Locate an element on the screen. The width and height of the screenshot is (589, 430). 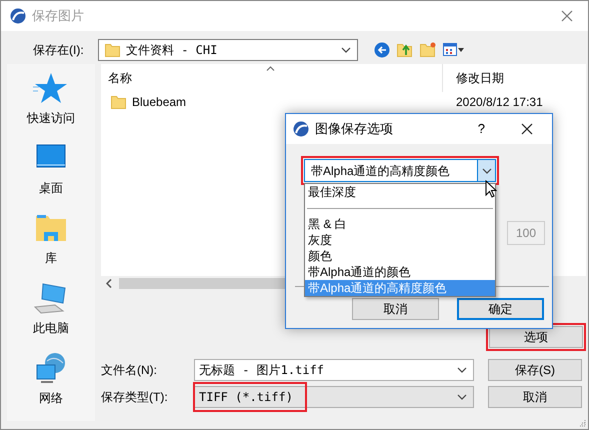
field-label: 保存类型(T): is located at coordinates (135, 397).